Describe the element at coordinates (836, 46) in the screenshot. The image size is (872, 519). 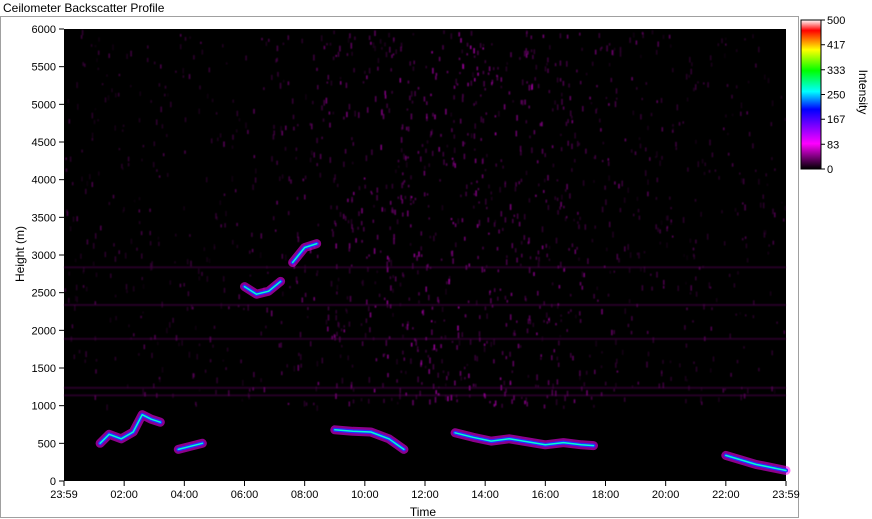
I see `colorbar-tick-label: 417` at that location.